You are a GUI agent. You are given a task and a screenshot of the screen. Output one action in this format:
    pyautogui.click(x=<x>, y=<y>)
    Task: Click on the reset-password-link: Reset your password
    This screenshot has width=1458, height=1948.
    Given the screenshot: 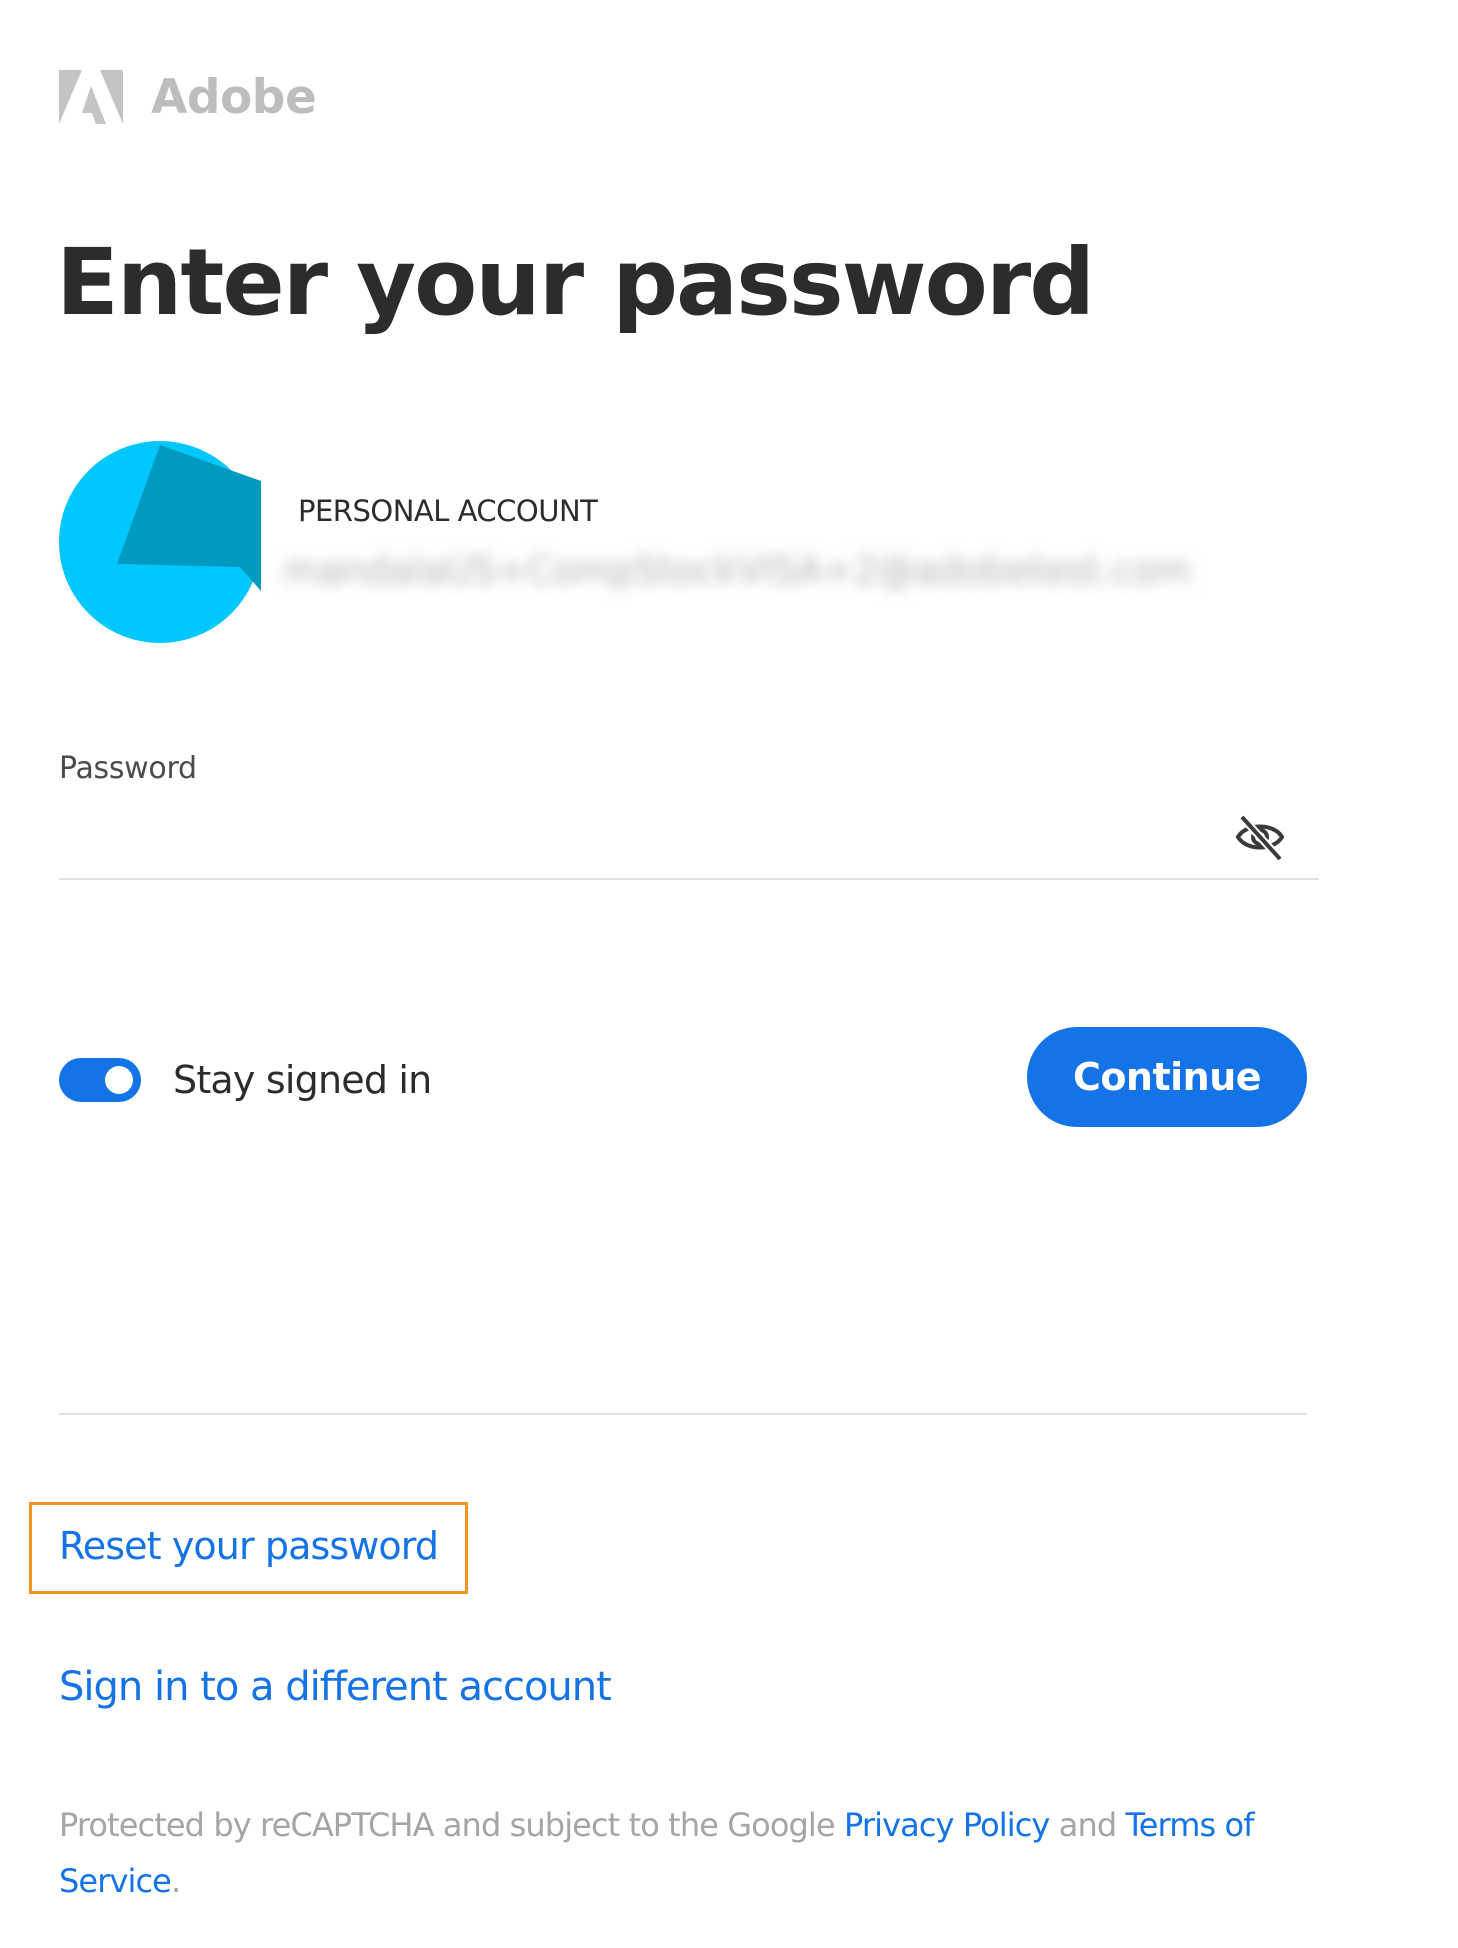 What is the action you would take?
    pyautogui.click(x=249, y=1546)
    